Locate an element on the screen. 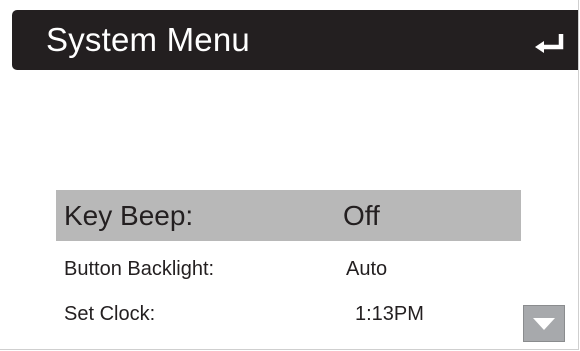 The image size is (580, 351). menu-item-label: Button Backlight: is located at coordinates (139, 269).